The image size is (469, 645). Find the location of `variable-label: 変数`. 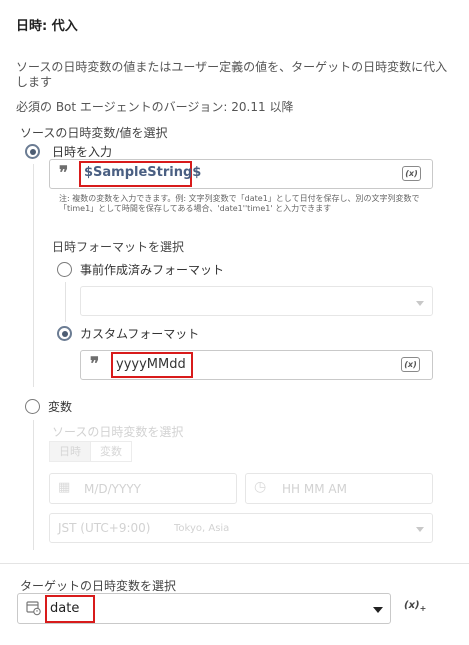

variable-label: 変数 is located at coordinates (60, 407).